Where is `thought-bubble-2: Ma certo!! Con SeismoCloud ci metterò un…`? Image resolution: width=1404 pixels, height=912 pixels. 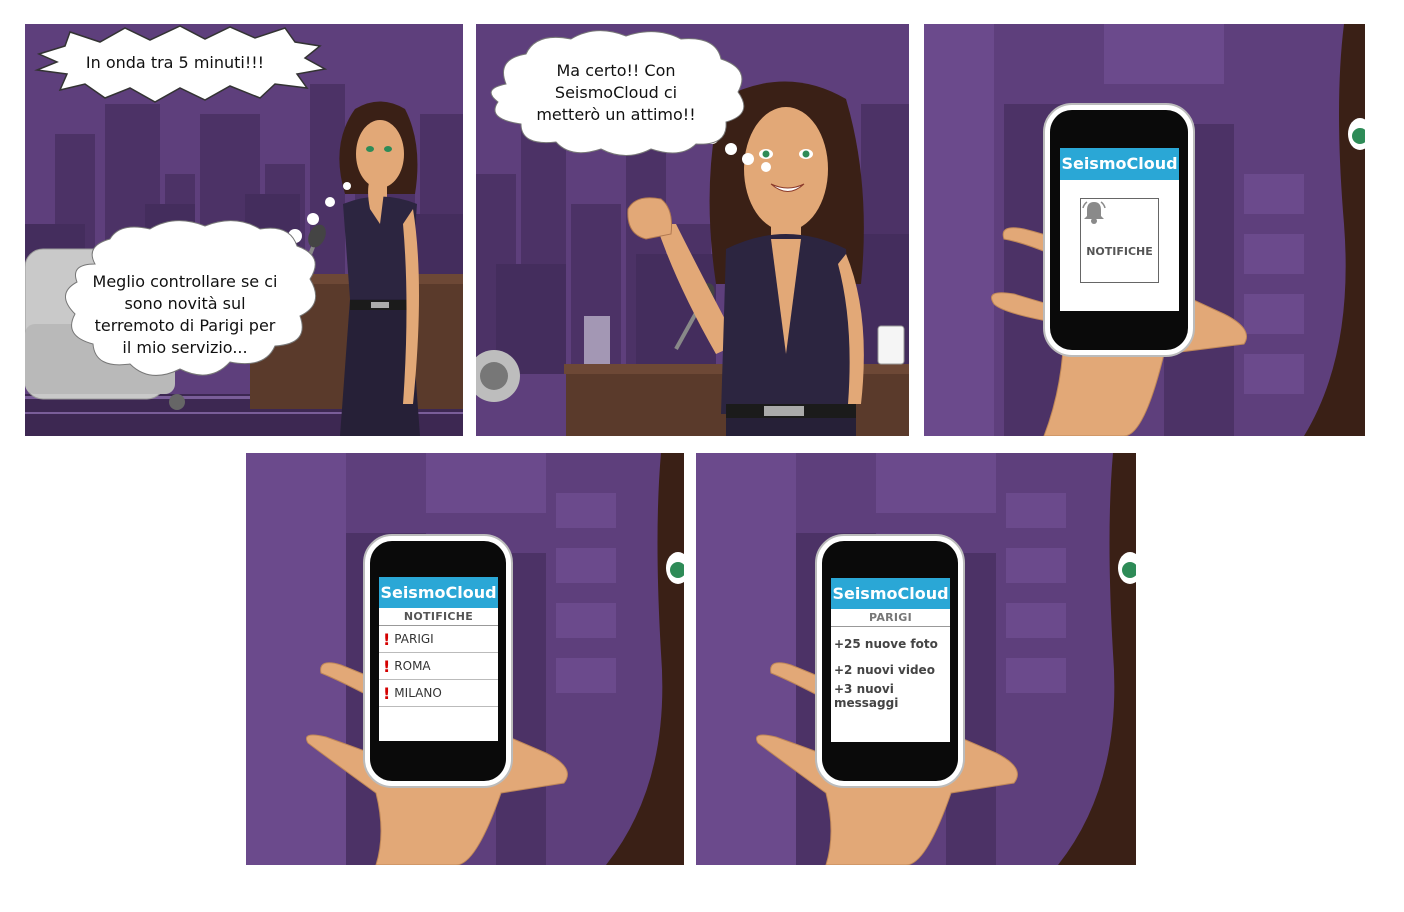
thought-bubble-2: Ma certo!! Con SeismoCloud ci metterò un… is located at coordinates (616, 93).